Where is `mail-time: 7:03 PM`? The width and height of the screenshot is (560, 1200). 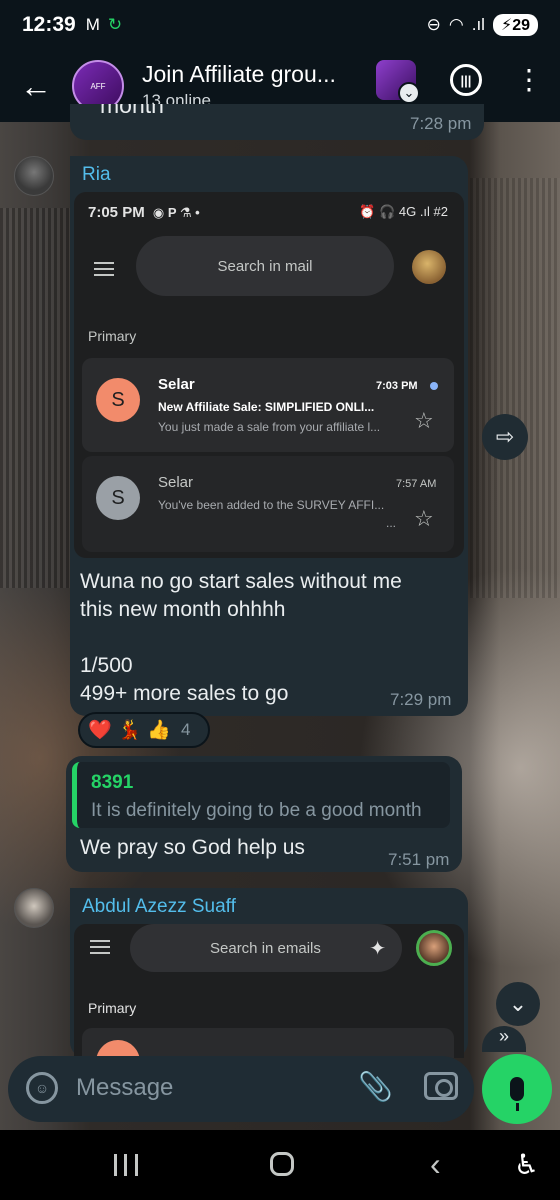
mail-time: 7:03 PM is located at coordinates (397, 386).